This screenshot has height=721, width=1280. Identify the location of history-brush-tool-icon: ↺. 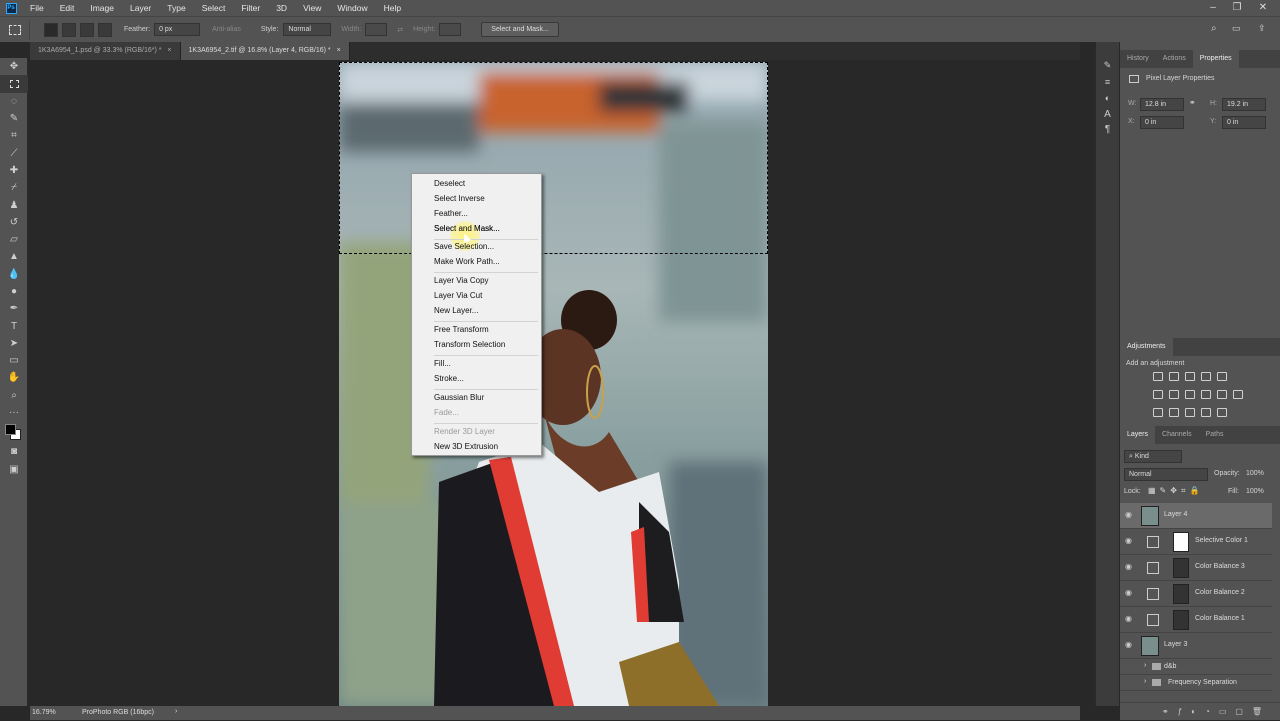
(14, 222).